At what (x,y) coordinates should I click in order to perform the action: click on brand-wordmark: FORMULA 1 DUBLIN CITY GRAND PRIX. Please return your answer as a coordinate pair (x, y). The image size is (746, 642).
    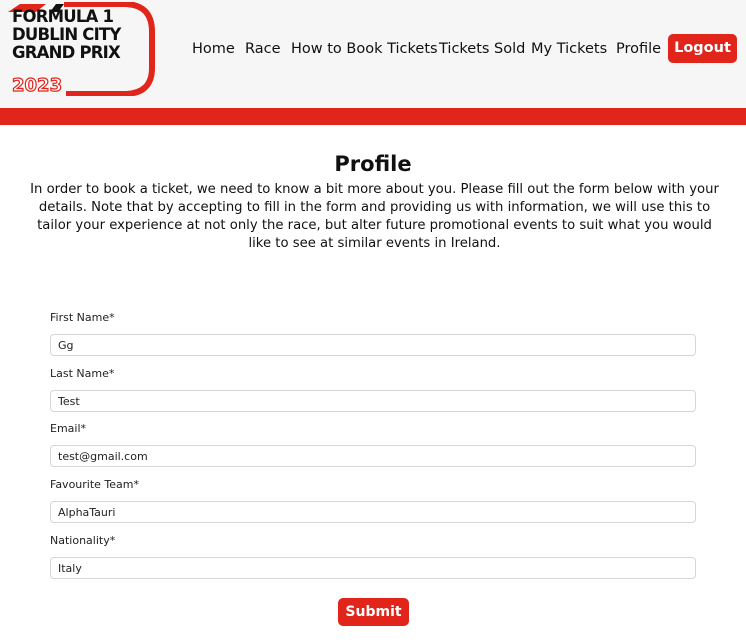
    Looking at the image, I should click on (66, 35).